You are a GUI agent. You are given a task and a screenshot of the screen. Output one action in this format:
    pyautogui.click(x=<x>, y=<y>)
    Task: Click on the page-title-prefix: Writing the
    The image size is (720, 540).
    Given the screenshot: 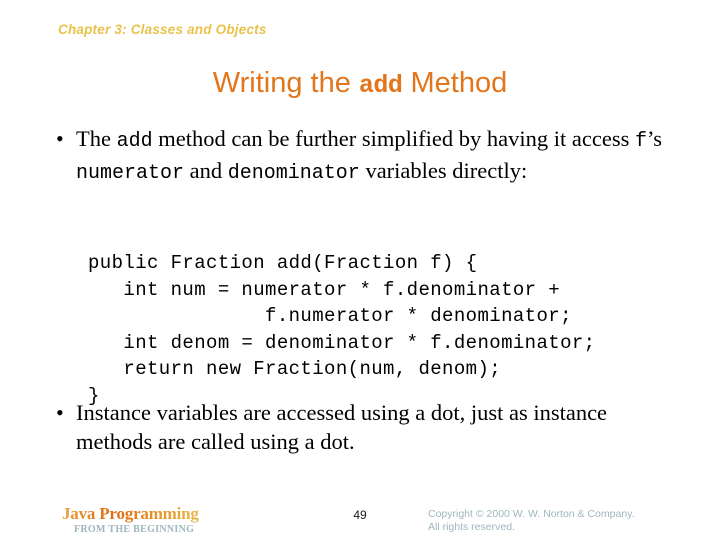 What is the action you would take?
    pyautogui.click(x=285, y=83)
    